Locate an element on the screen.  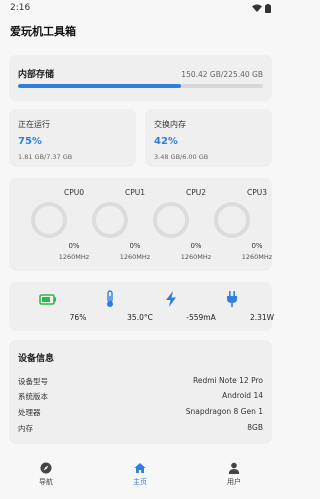
app-title: 爱玩机工具箱 is located at coordinates (43, 31).